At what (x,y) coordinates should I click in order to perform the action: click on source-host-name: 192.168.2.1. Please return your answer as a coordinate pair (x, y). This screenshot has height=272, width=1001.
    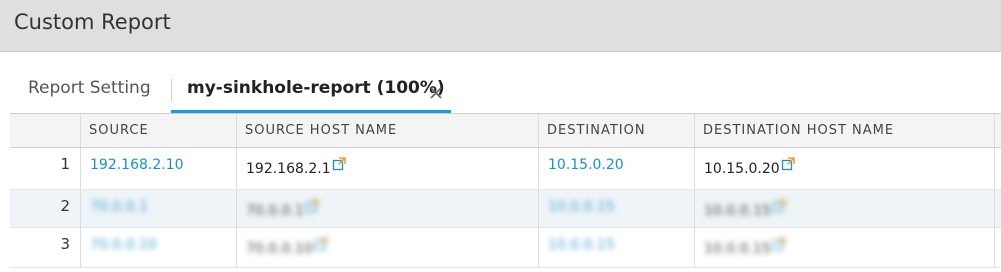
    Looking at the image, I should click on (288, 169).